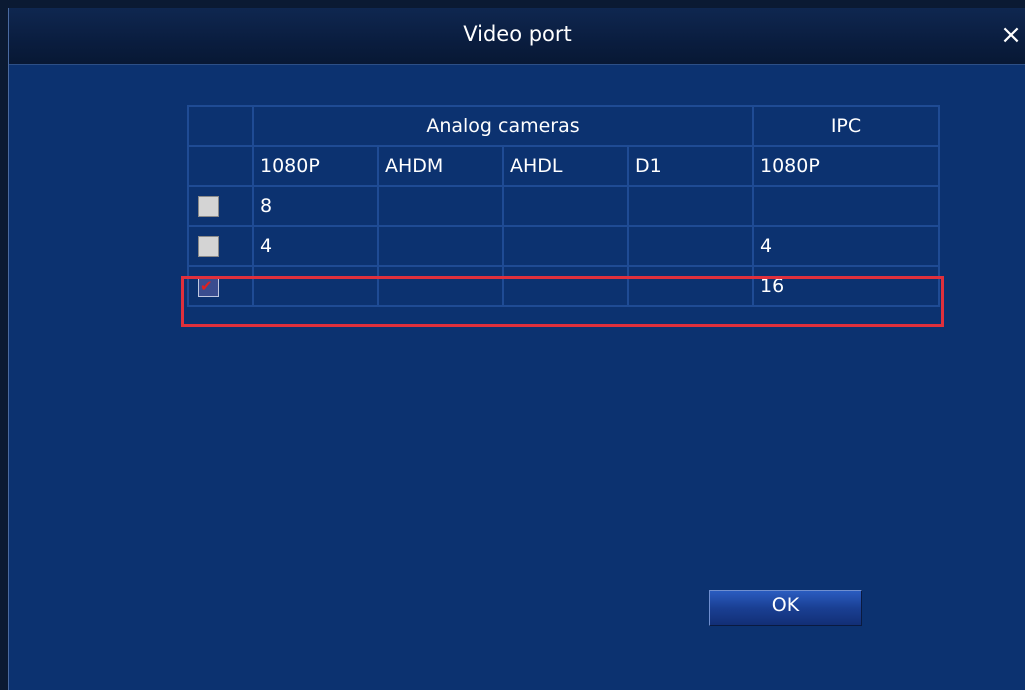  I want to click on column-header-d1: D1, so click(690, 166).